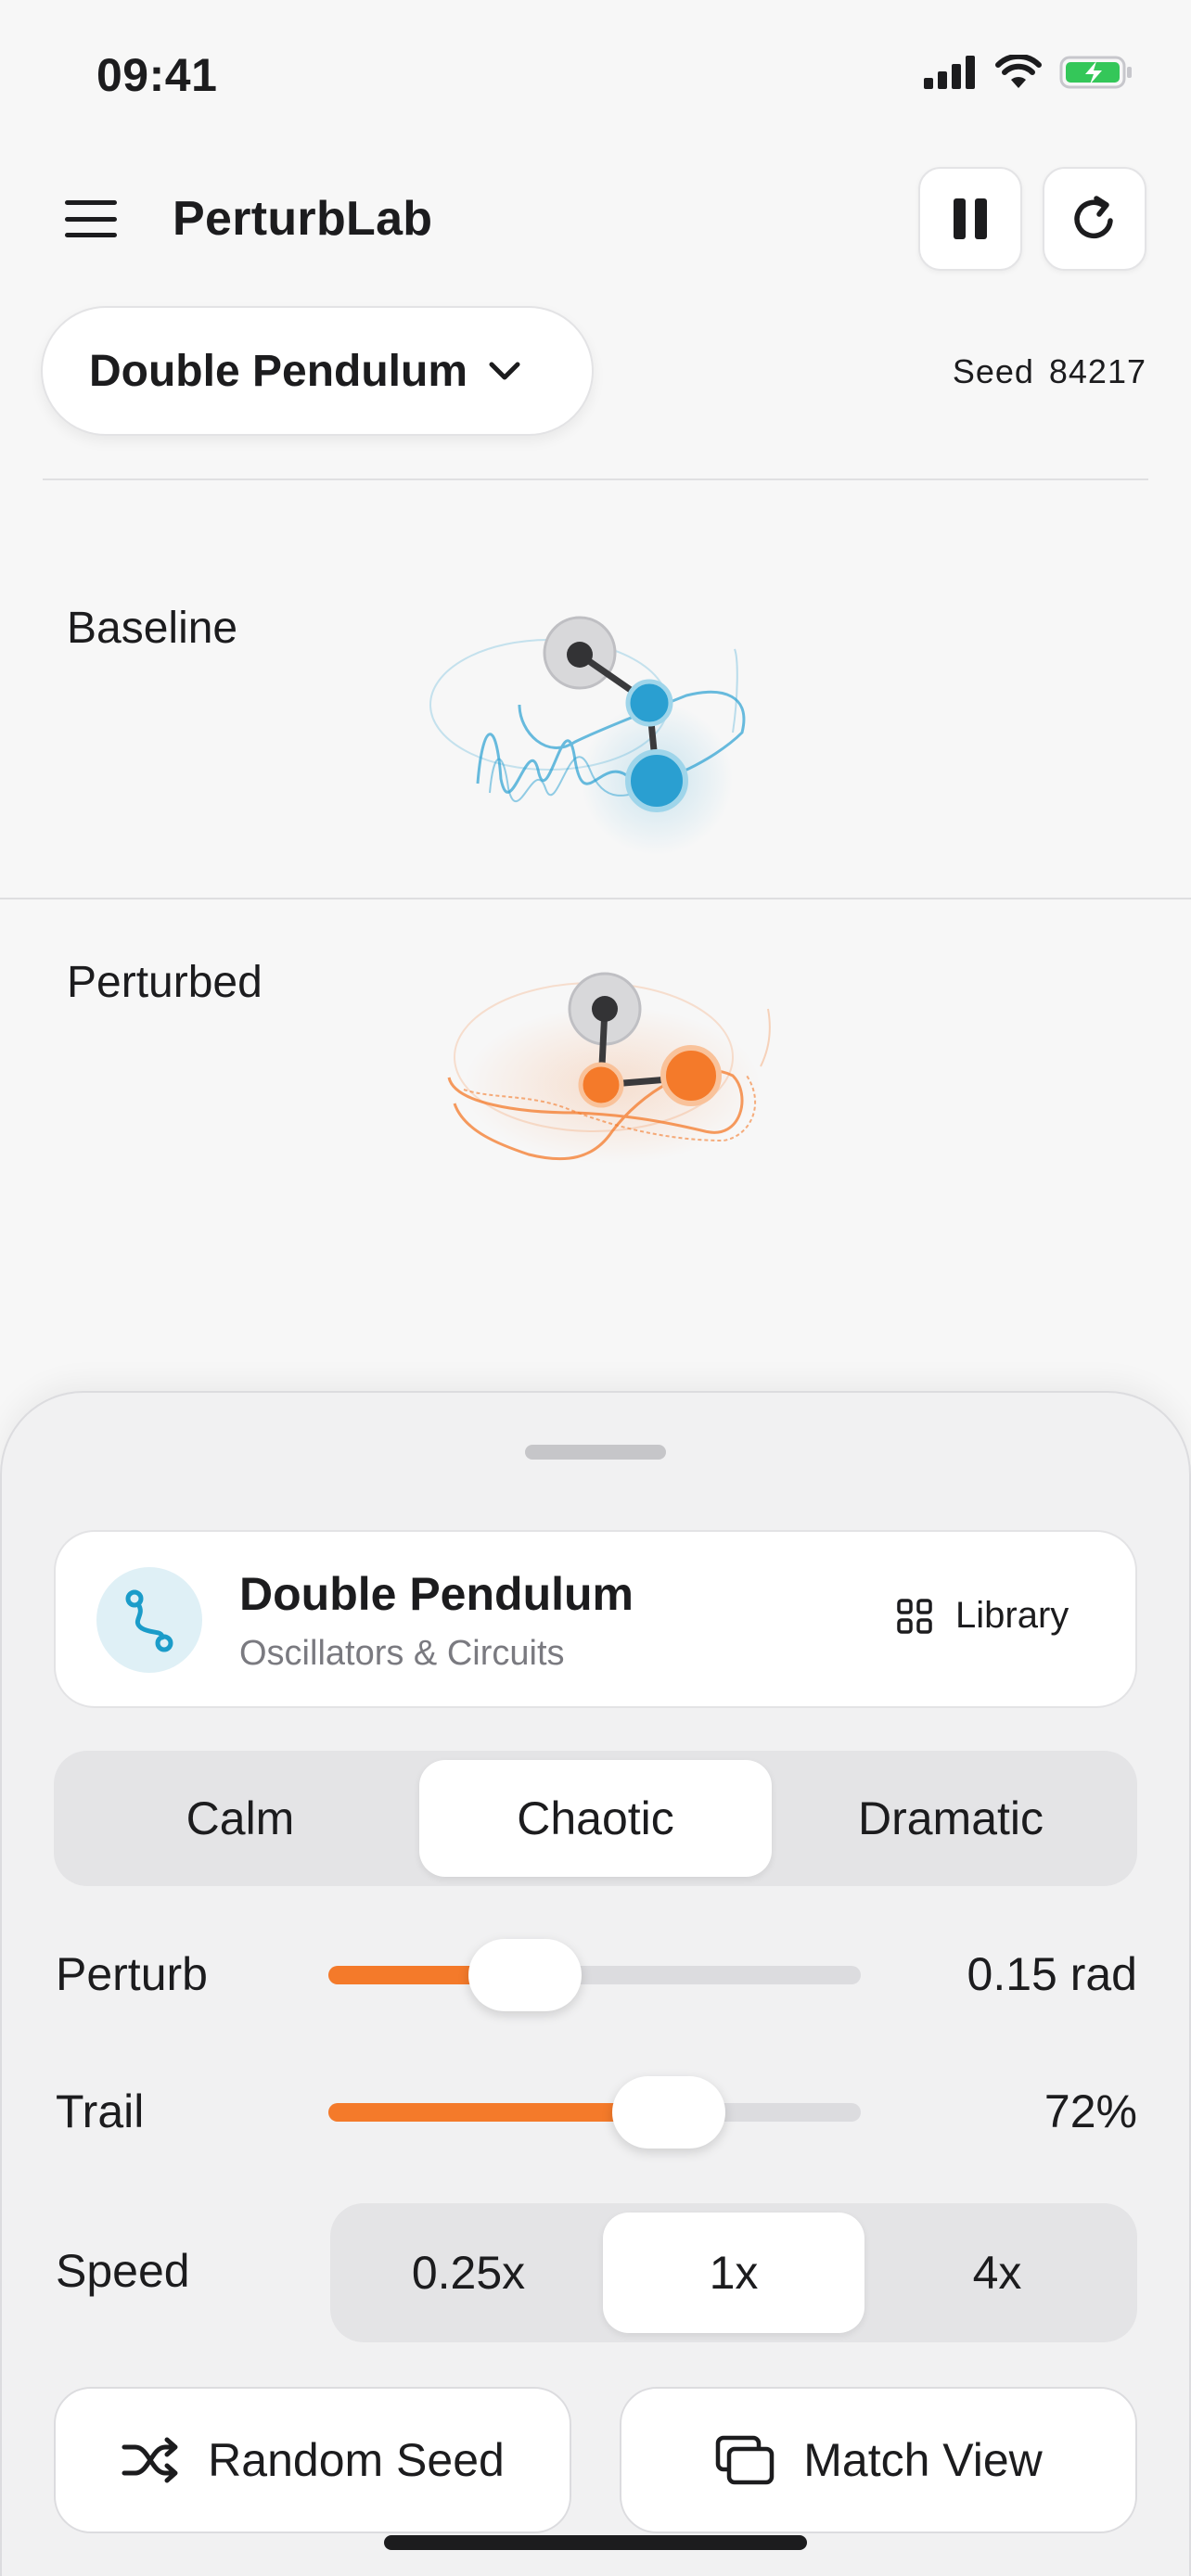  What do you see at coordinates (1018, 71) in the screenshot?
I see `wifi-icon` at bounding box center [1018, 71].